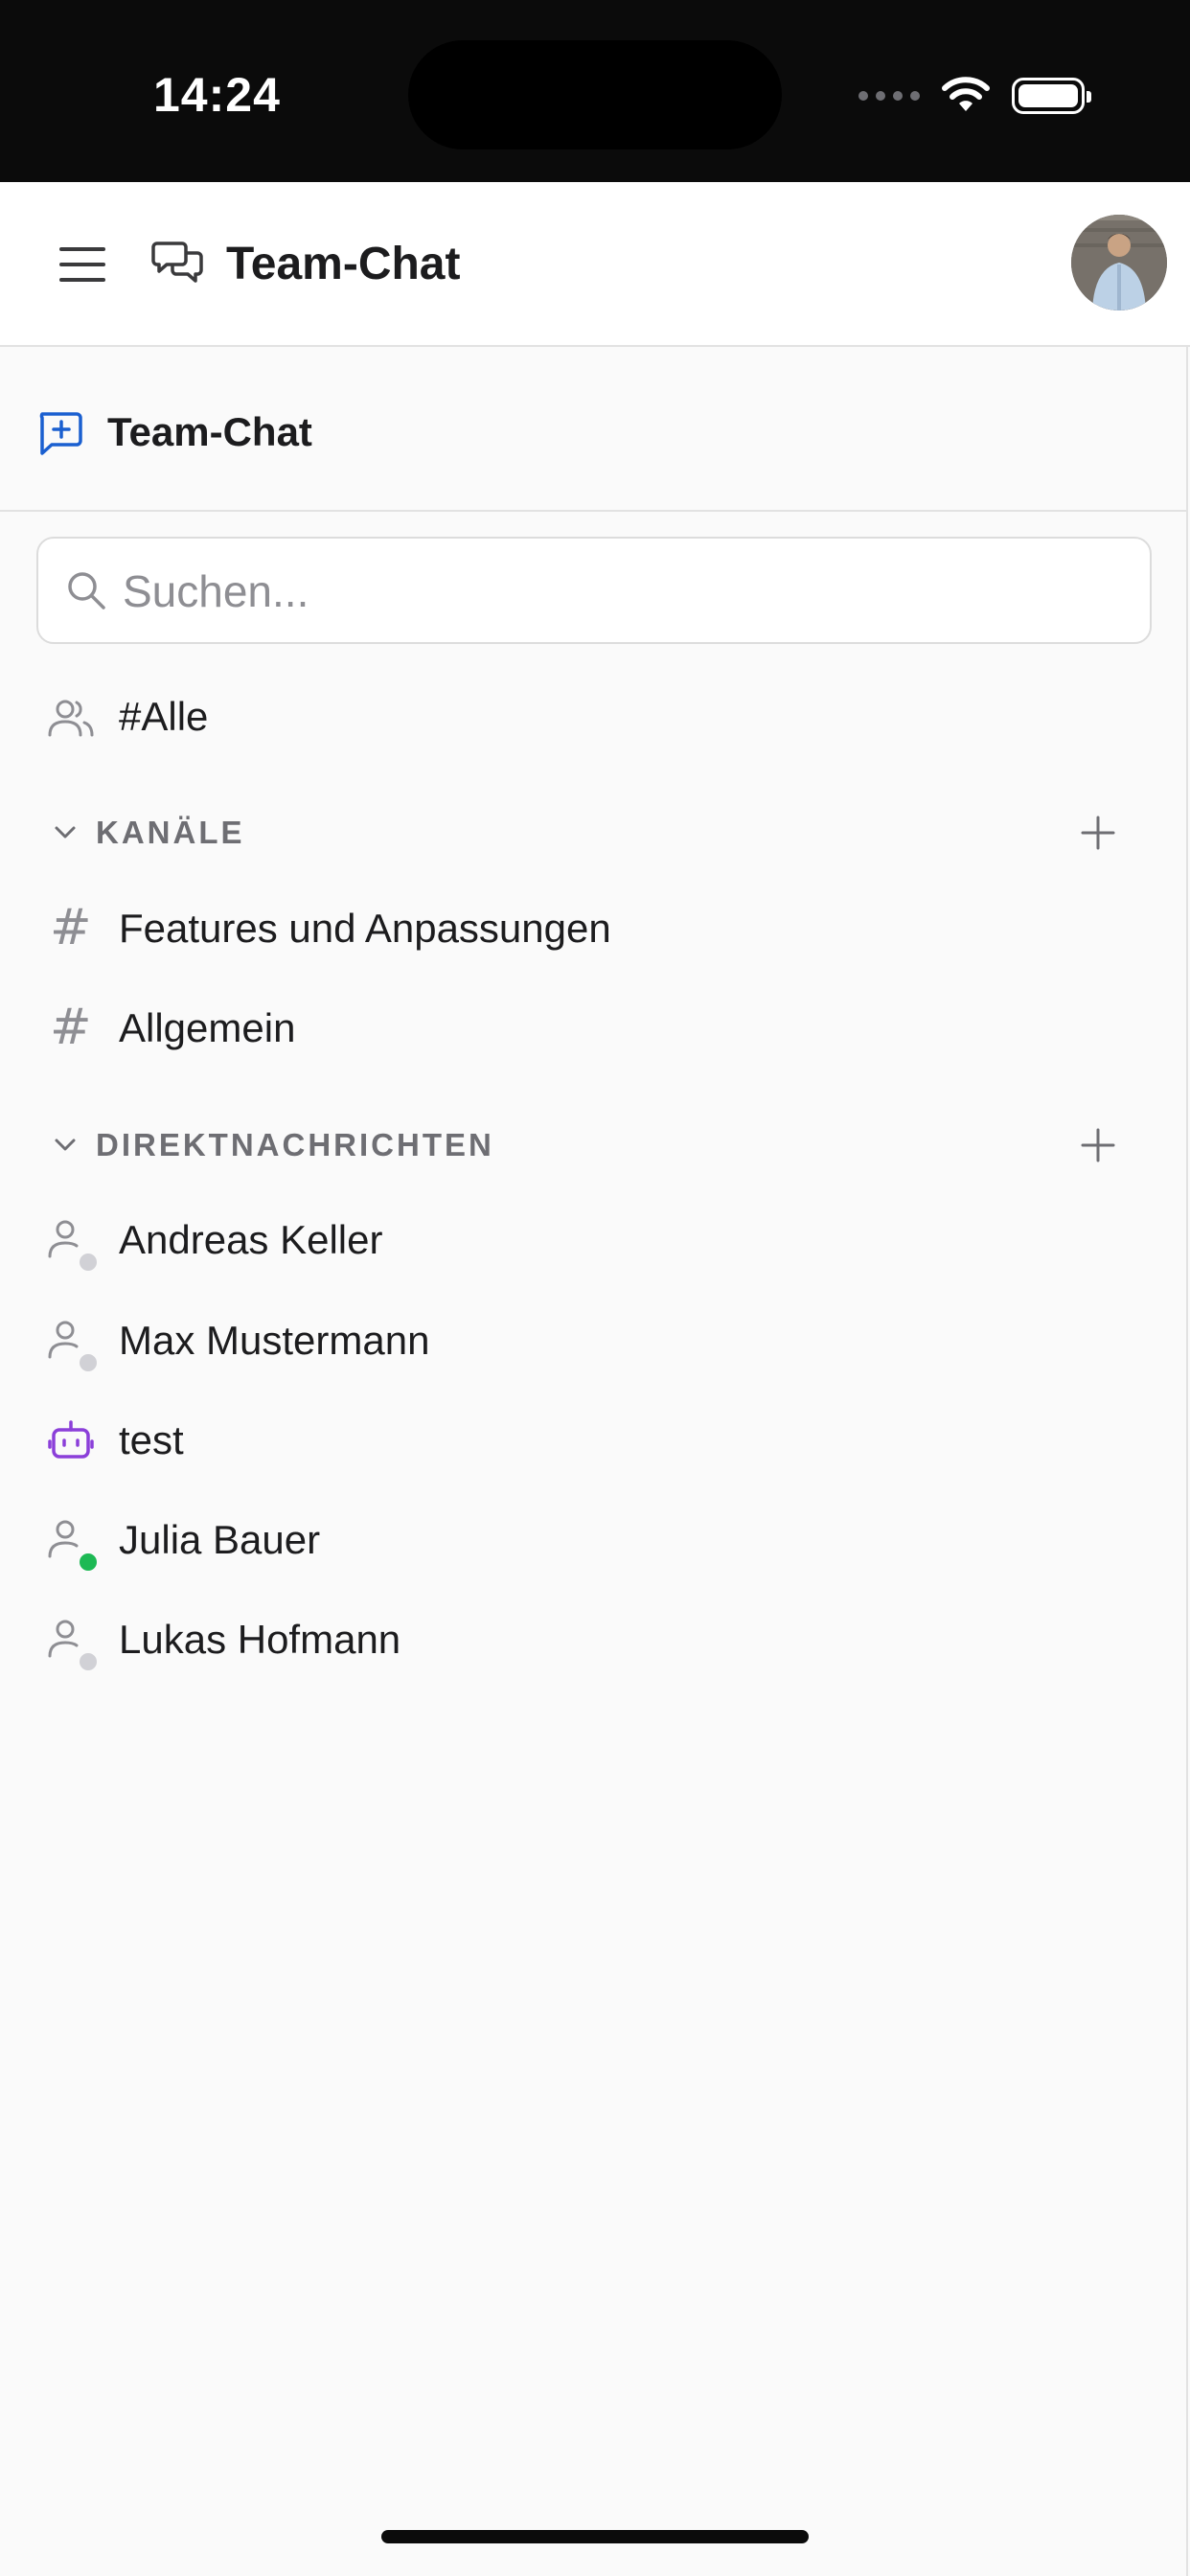 This screenshot has width=1190, height=2576. I want to click on status-bar: 14:24, so click(595, 91).